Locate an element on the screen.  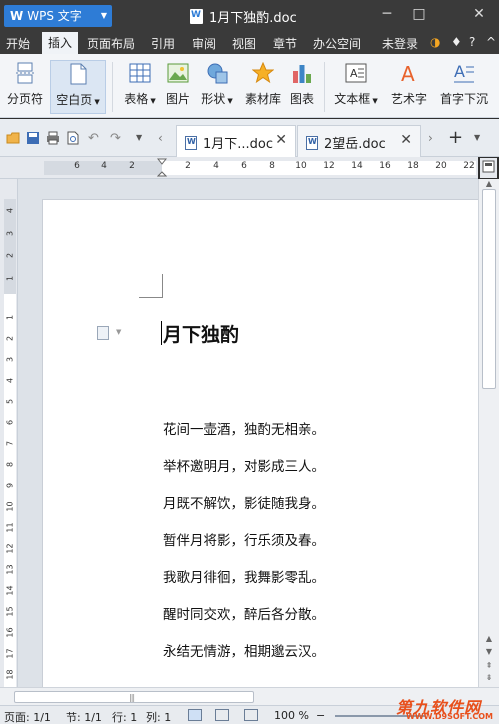
menu-page-layout: 页面布局 is located at coordinates (111, 43).